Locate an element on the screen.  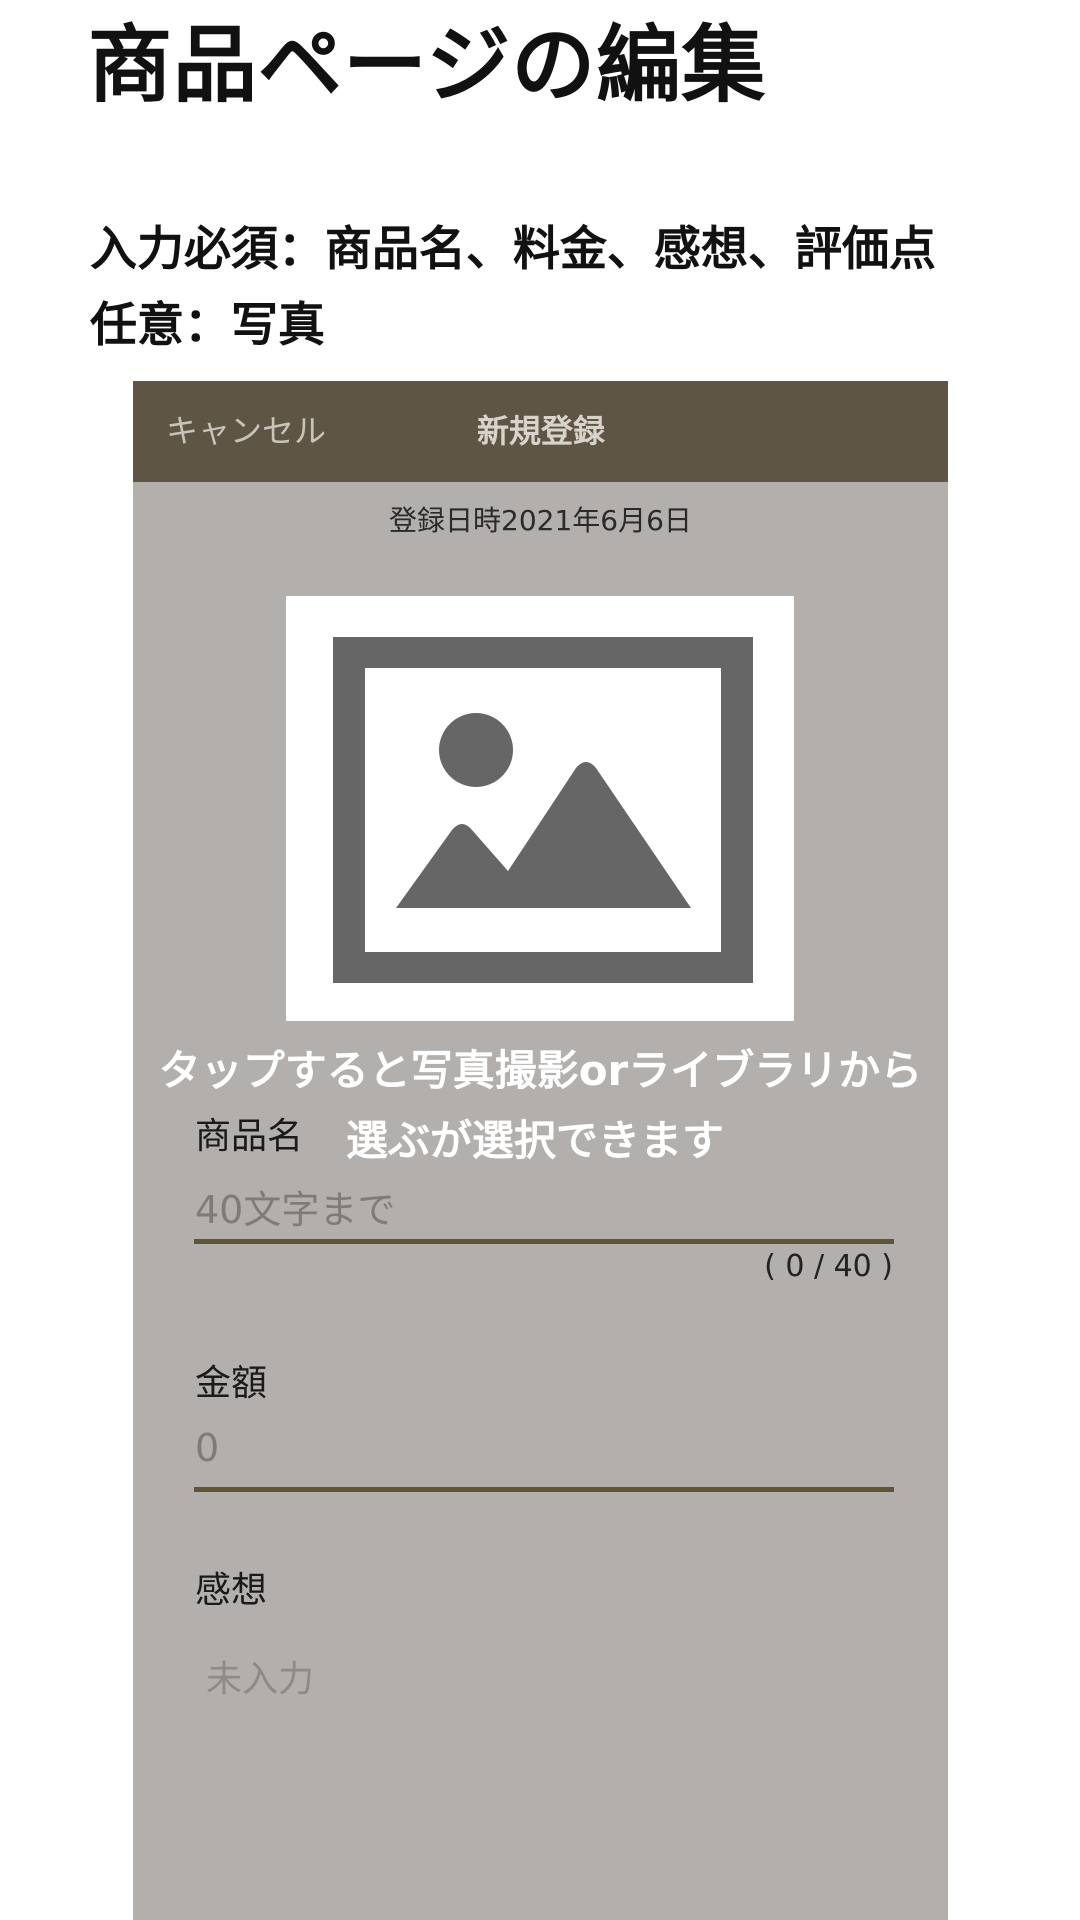
photo-picker-button is located at coordinates (540, 808).